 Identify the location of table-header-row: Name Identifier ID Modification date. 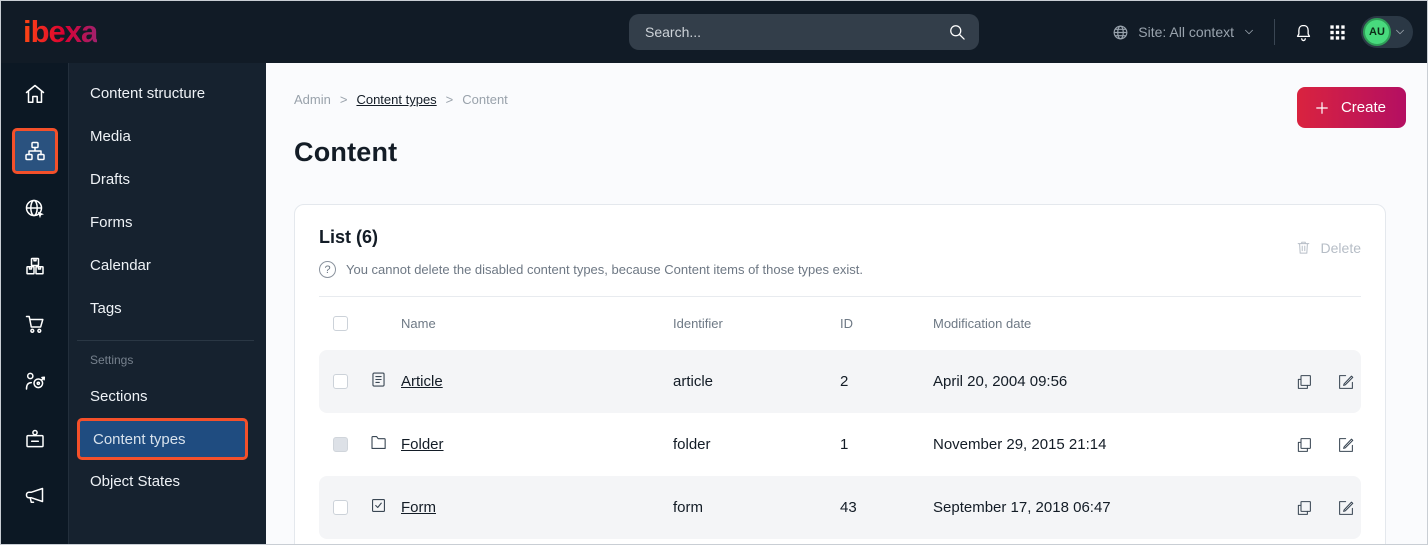
(840, 323).